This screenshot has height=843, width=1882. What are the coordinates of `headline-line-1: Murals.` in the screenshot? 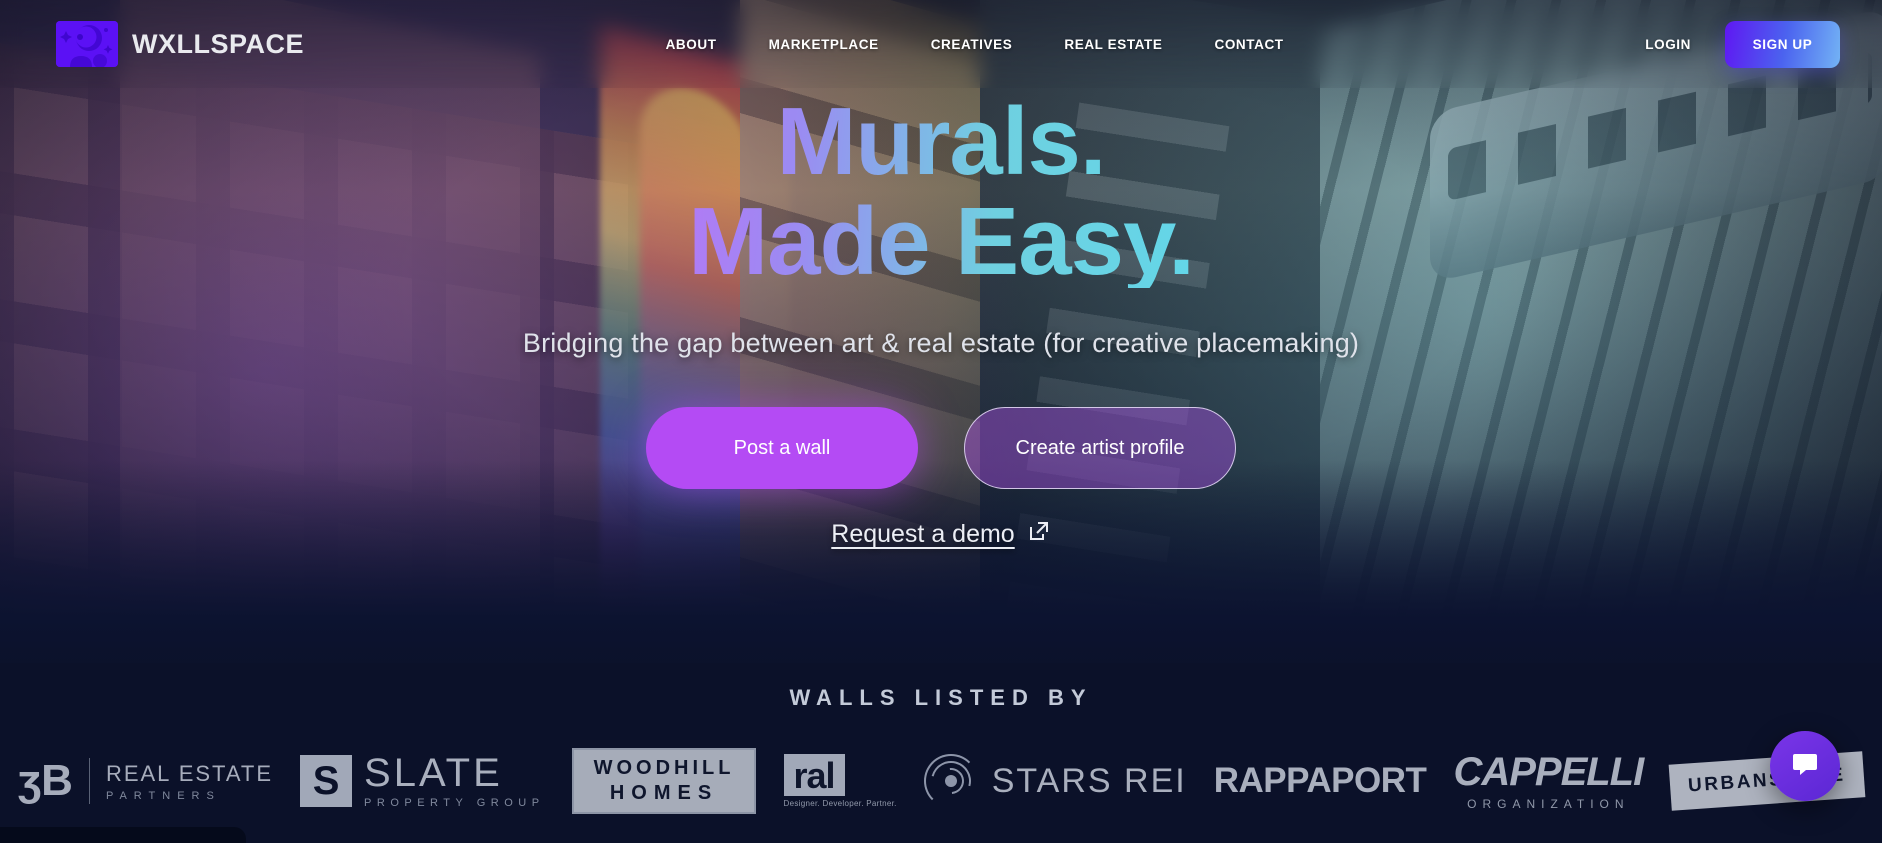 It's located at (941, 141).